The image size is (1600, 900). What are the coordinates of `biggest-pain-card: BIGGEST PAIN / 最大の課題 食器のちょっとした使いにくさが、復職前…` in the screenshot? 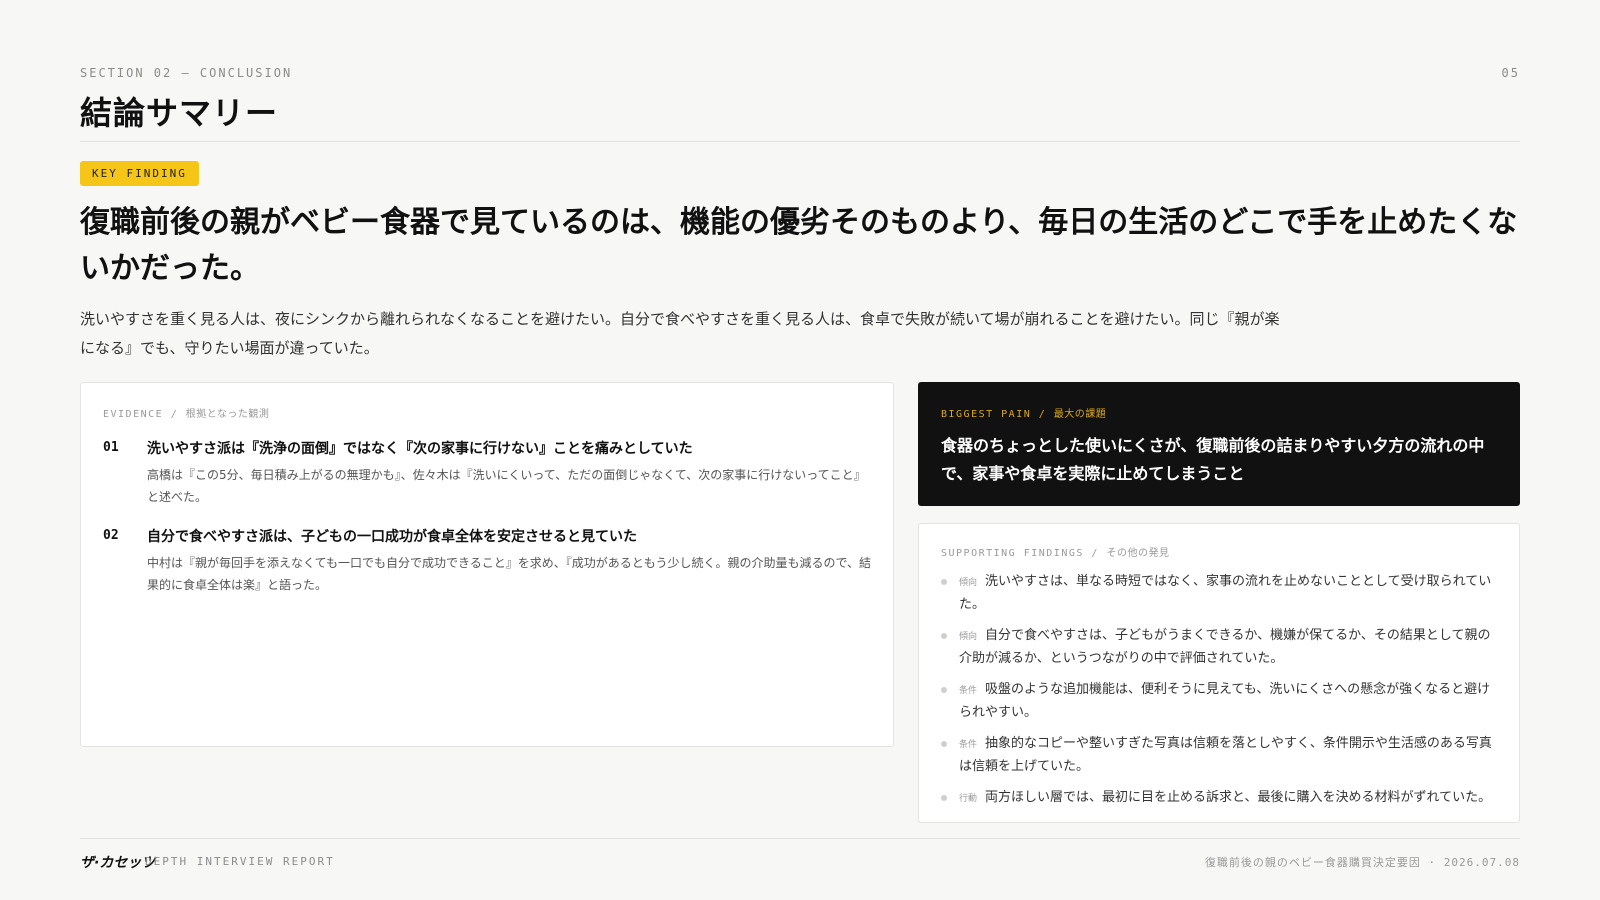 It's located at (1219, 444).